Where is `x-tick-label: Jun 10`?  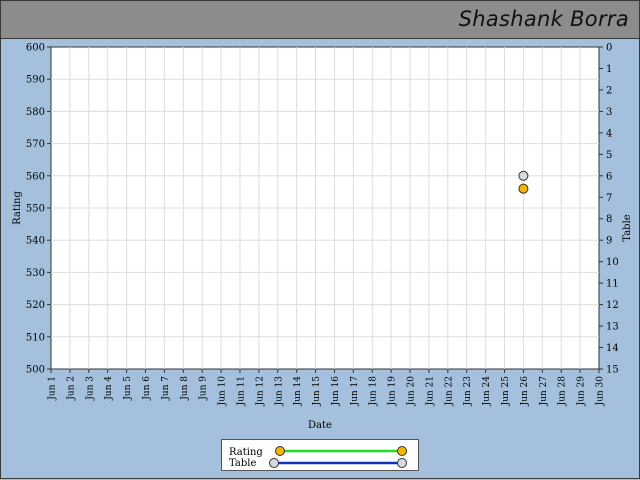 x-tick-label: Jun 10 is located at coordinates (223, 391).